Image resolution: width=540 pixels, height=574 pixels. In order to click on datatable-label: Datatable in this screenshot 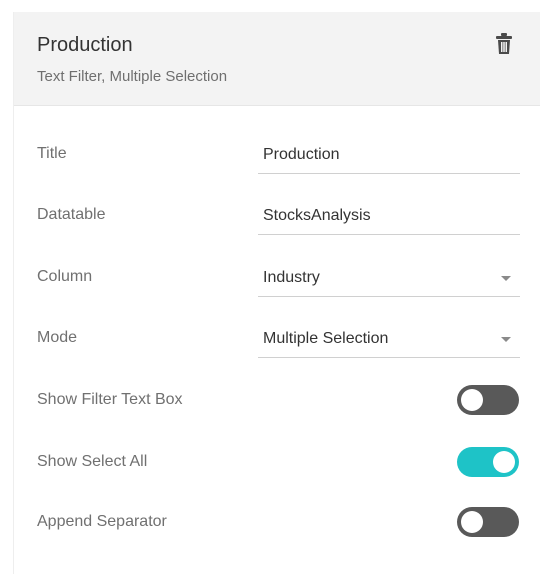, I will do `click(71, 214)`.